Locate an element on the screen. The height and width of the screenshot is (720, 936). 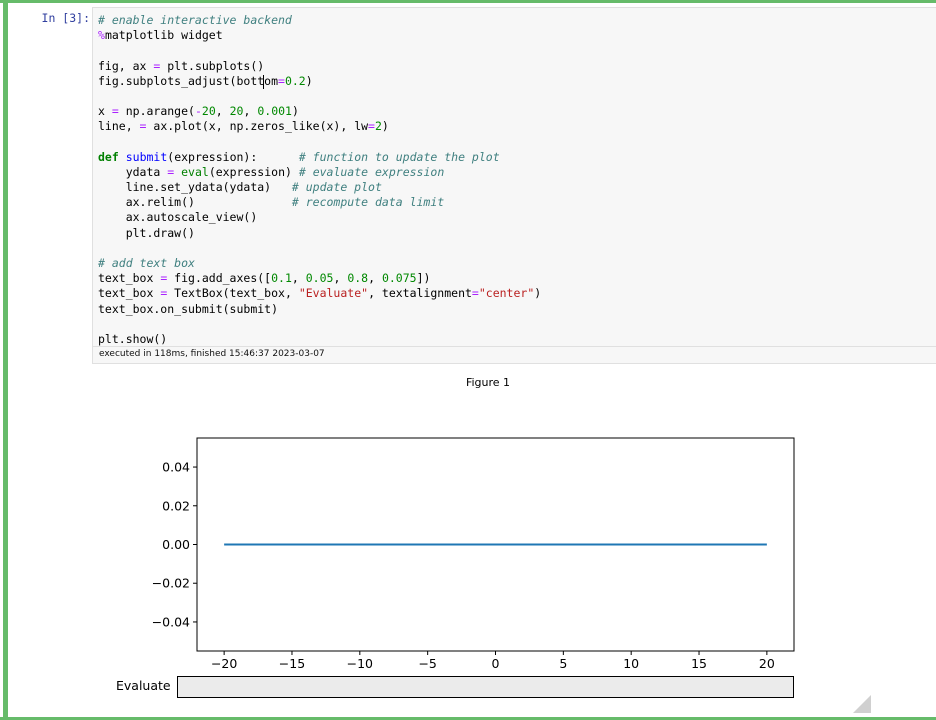
evaluate-textbox is located at coordinates (485, 687).